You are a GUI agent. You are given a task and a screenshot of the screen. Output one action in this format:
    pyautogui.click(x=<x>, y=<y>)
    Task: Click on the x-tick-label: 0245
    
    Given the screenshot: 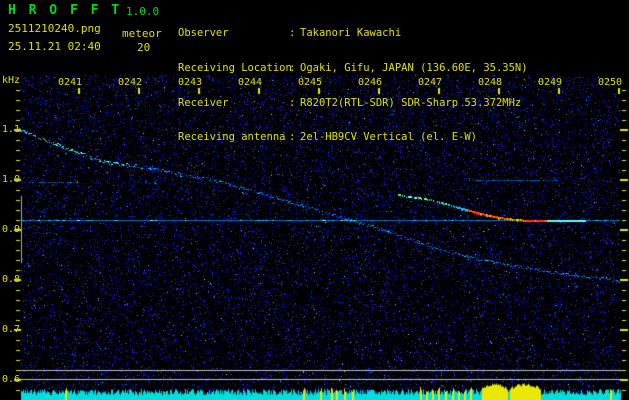 What is the action you would take?
    pyautogui.click(x=310, y=82)
    